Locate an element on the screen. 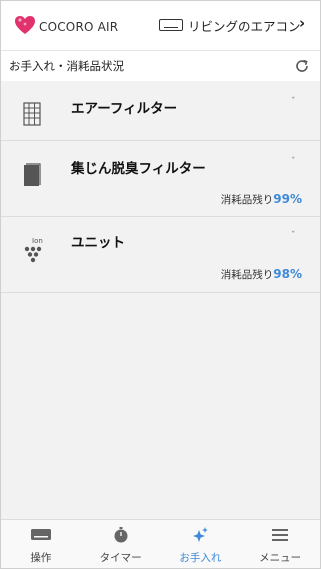  consumable-remaining: 消耗品残り98% is located at coordinates (261, 274).